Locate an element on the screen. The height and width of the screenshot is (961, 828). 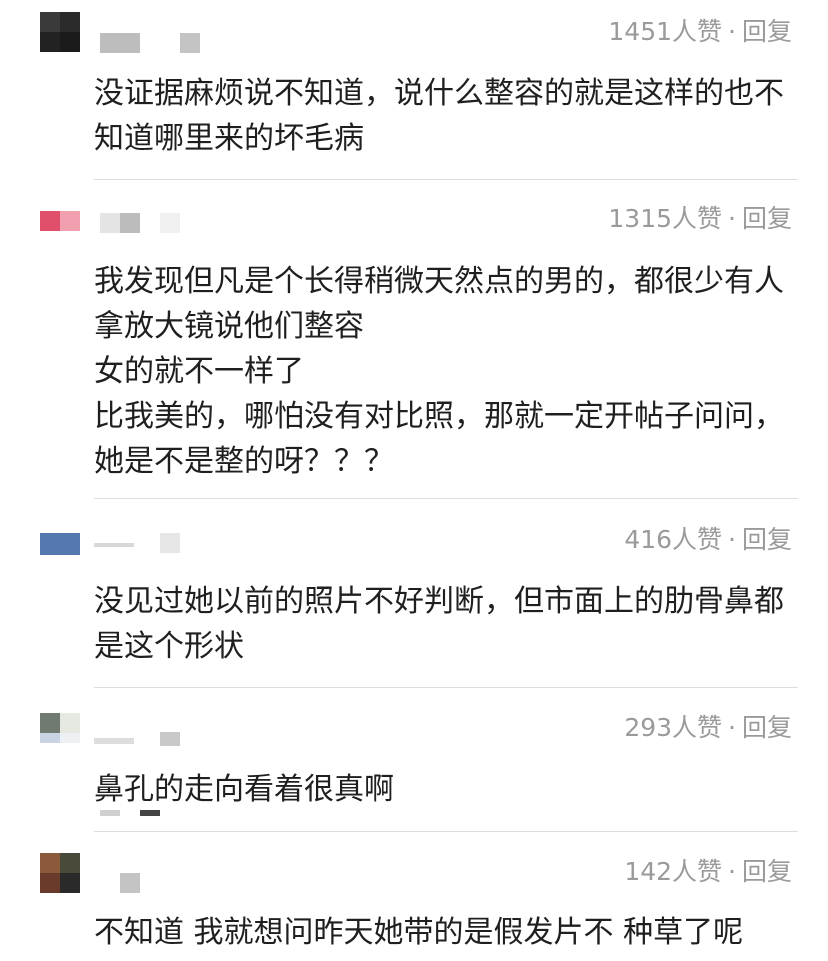
comment-text: 鼻孔的走向看着很真啊 is located at coordinates (449, 789).